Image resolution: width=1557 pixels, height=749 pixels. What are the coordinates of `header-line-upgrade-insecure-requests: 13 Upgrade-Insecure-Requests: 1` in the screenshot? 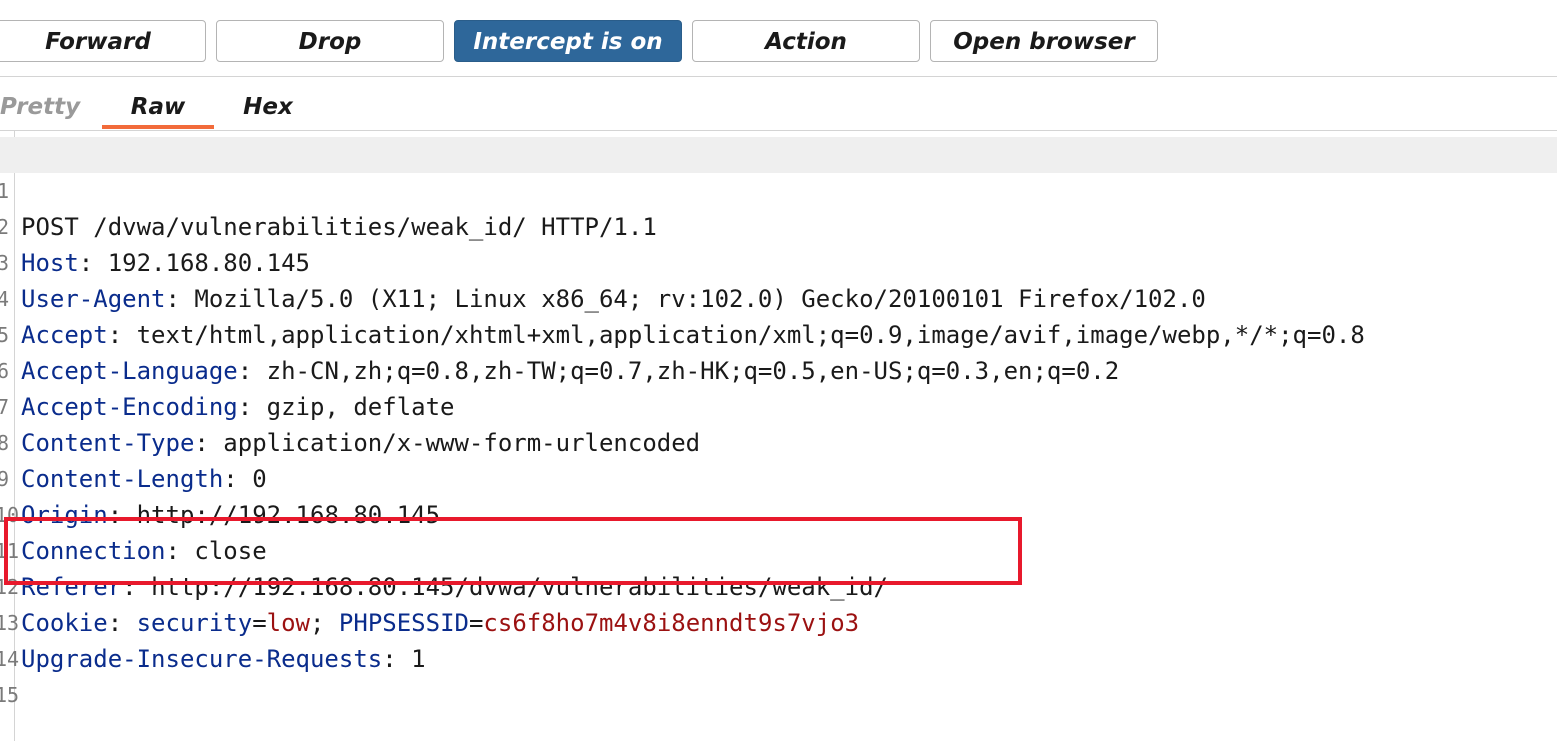 It's located at (778, 621).